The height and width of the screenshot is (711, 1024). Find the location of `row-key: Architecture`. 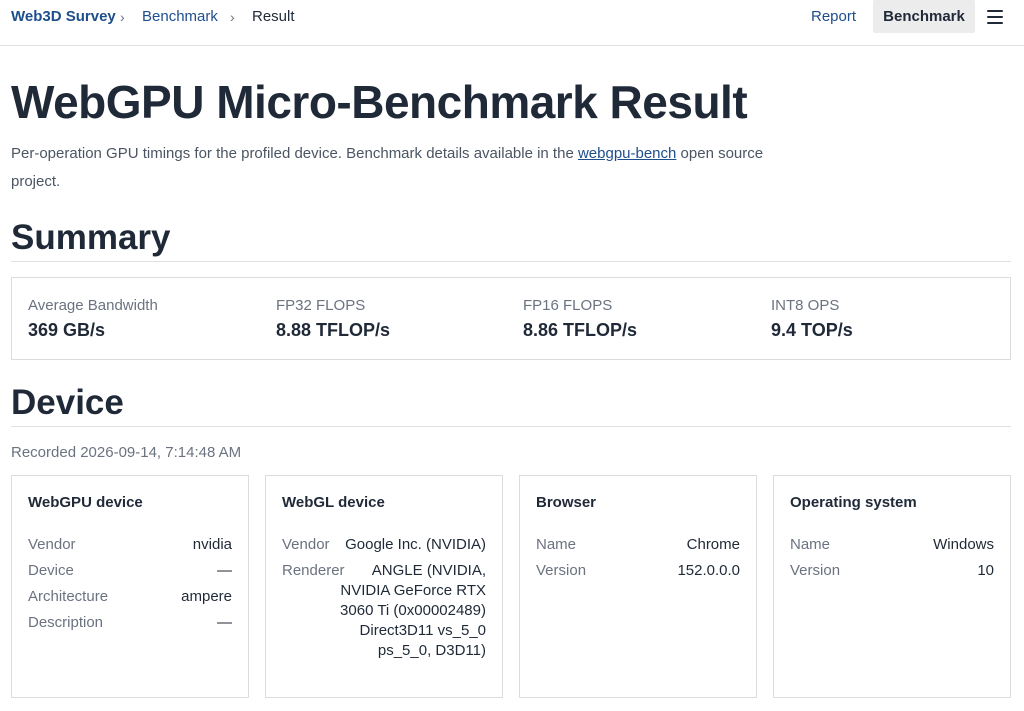

row-key: Architecture is located at coordinates (68, 596).